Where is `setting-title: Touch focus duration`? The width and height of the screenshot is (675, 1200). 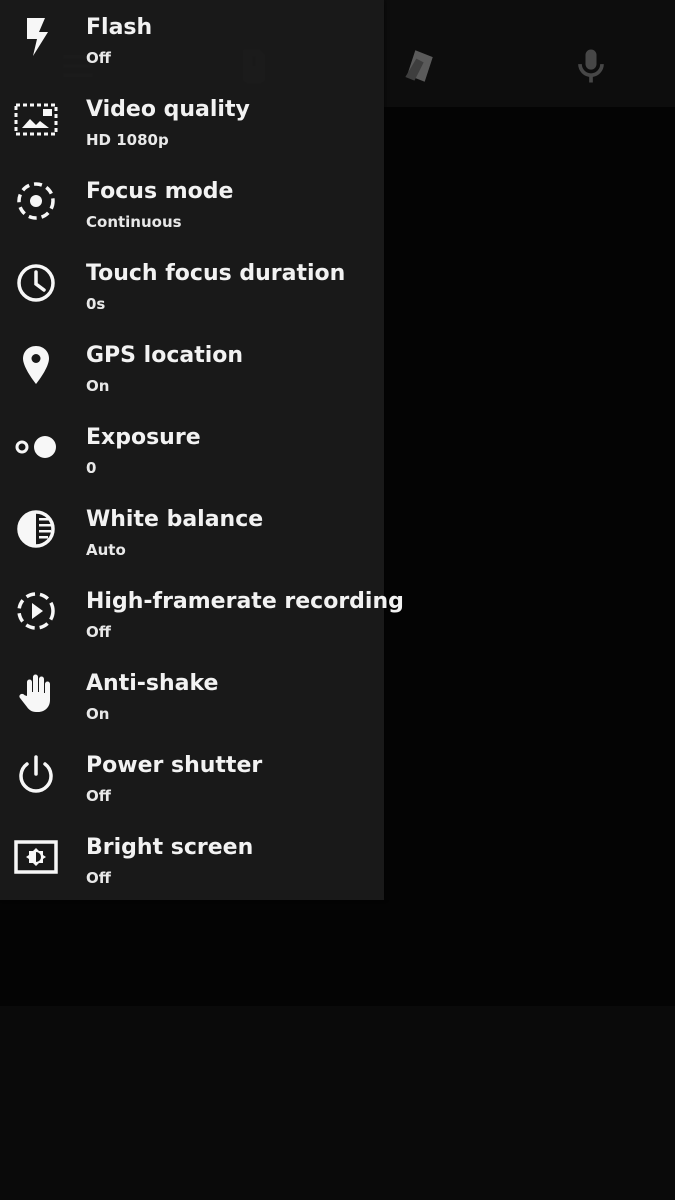
setting-title: Touch focus duration is located at coordinates (216, 273).